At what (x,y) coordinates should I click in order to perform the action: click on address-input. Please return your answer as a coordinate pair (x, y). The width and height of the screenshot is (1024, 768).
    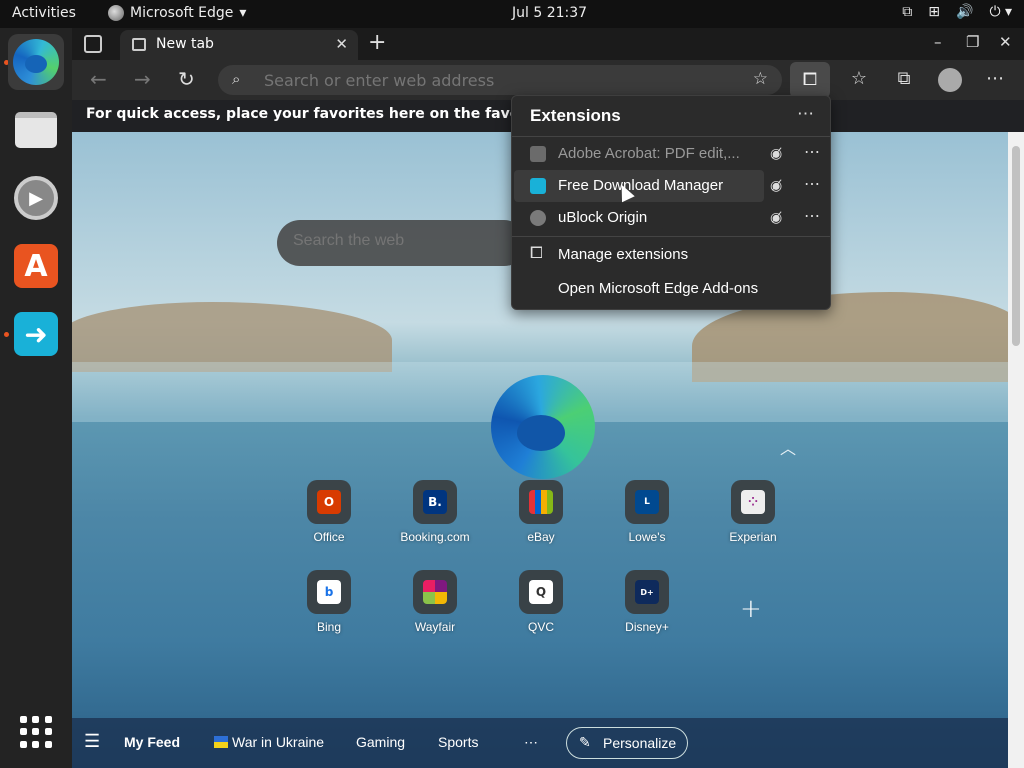
    Looking at the image, I should click on (494, 80).